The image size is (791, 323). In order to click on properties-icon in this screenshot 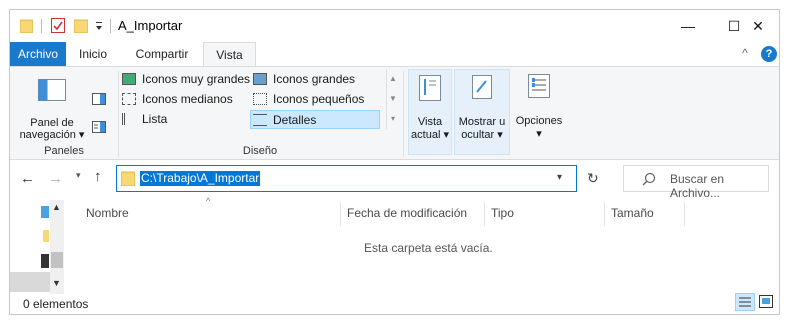, I will do `click(58, 25)`.